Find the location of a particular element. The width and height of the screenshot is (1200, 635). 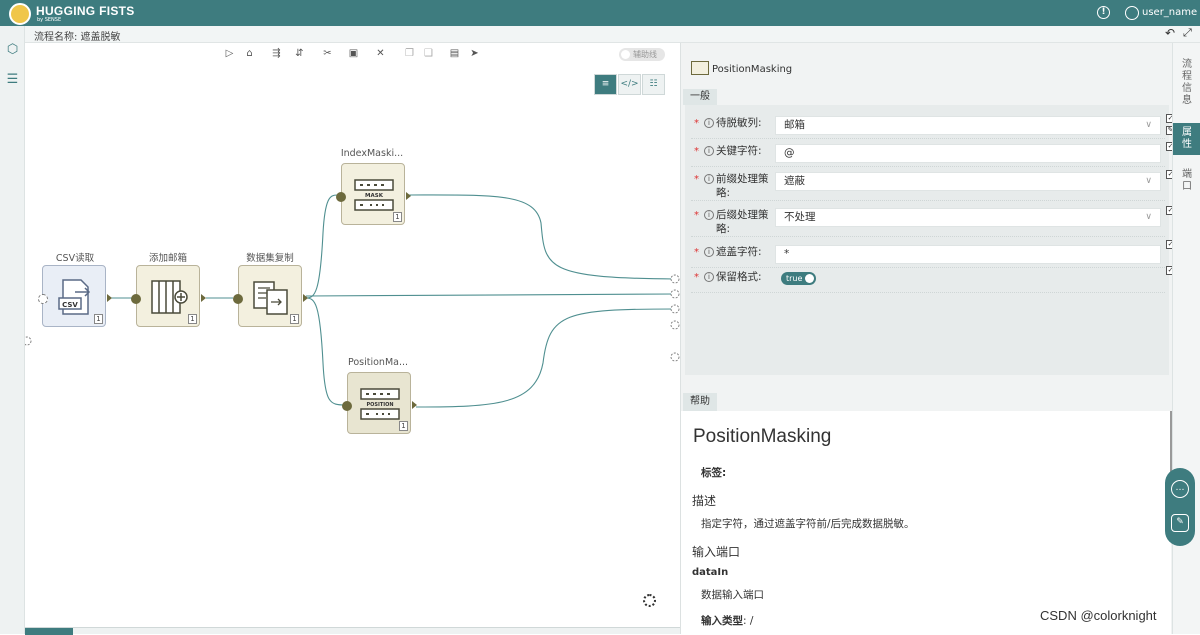

flow-name-bar: 流程名称: 遮盖脱敏 ↶ ⤢ is located at coordinates (612, 34).